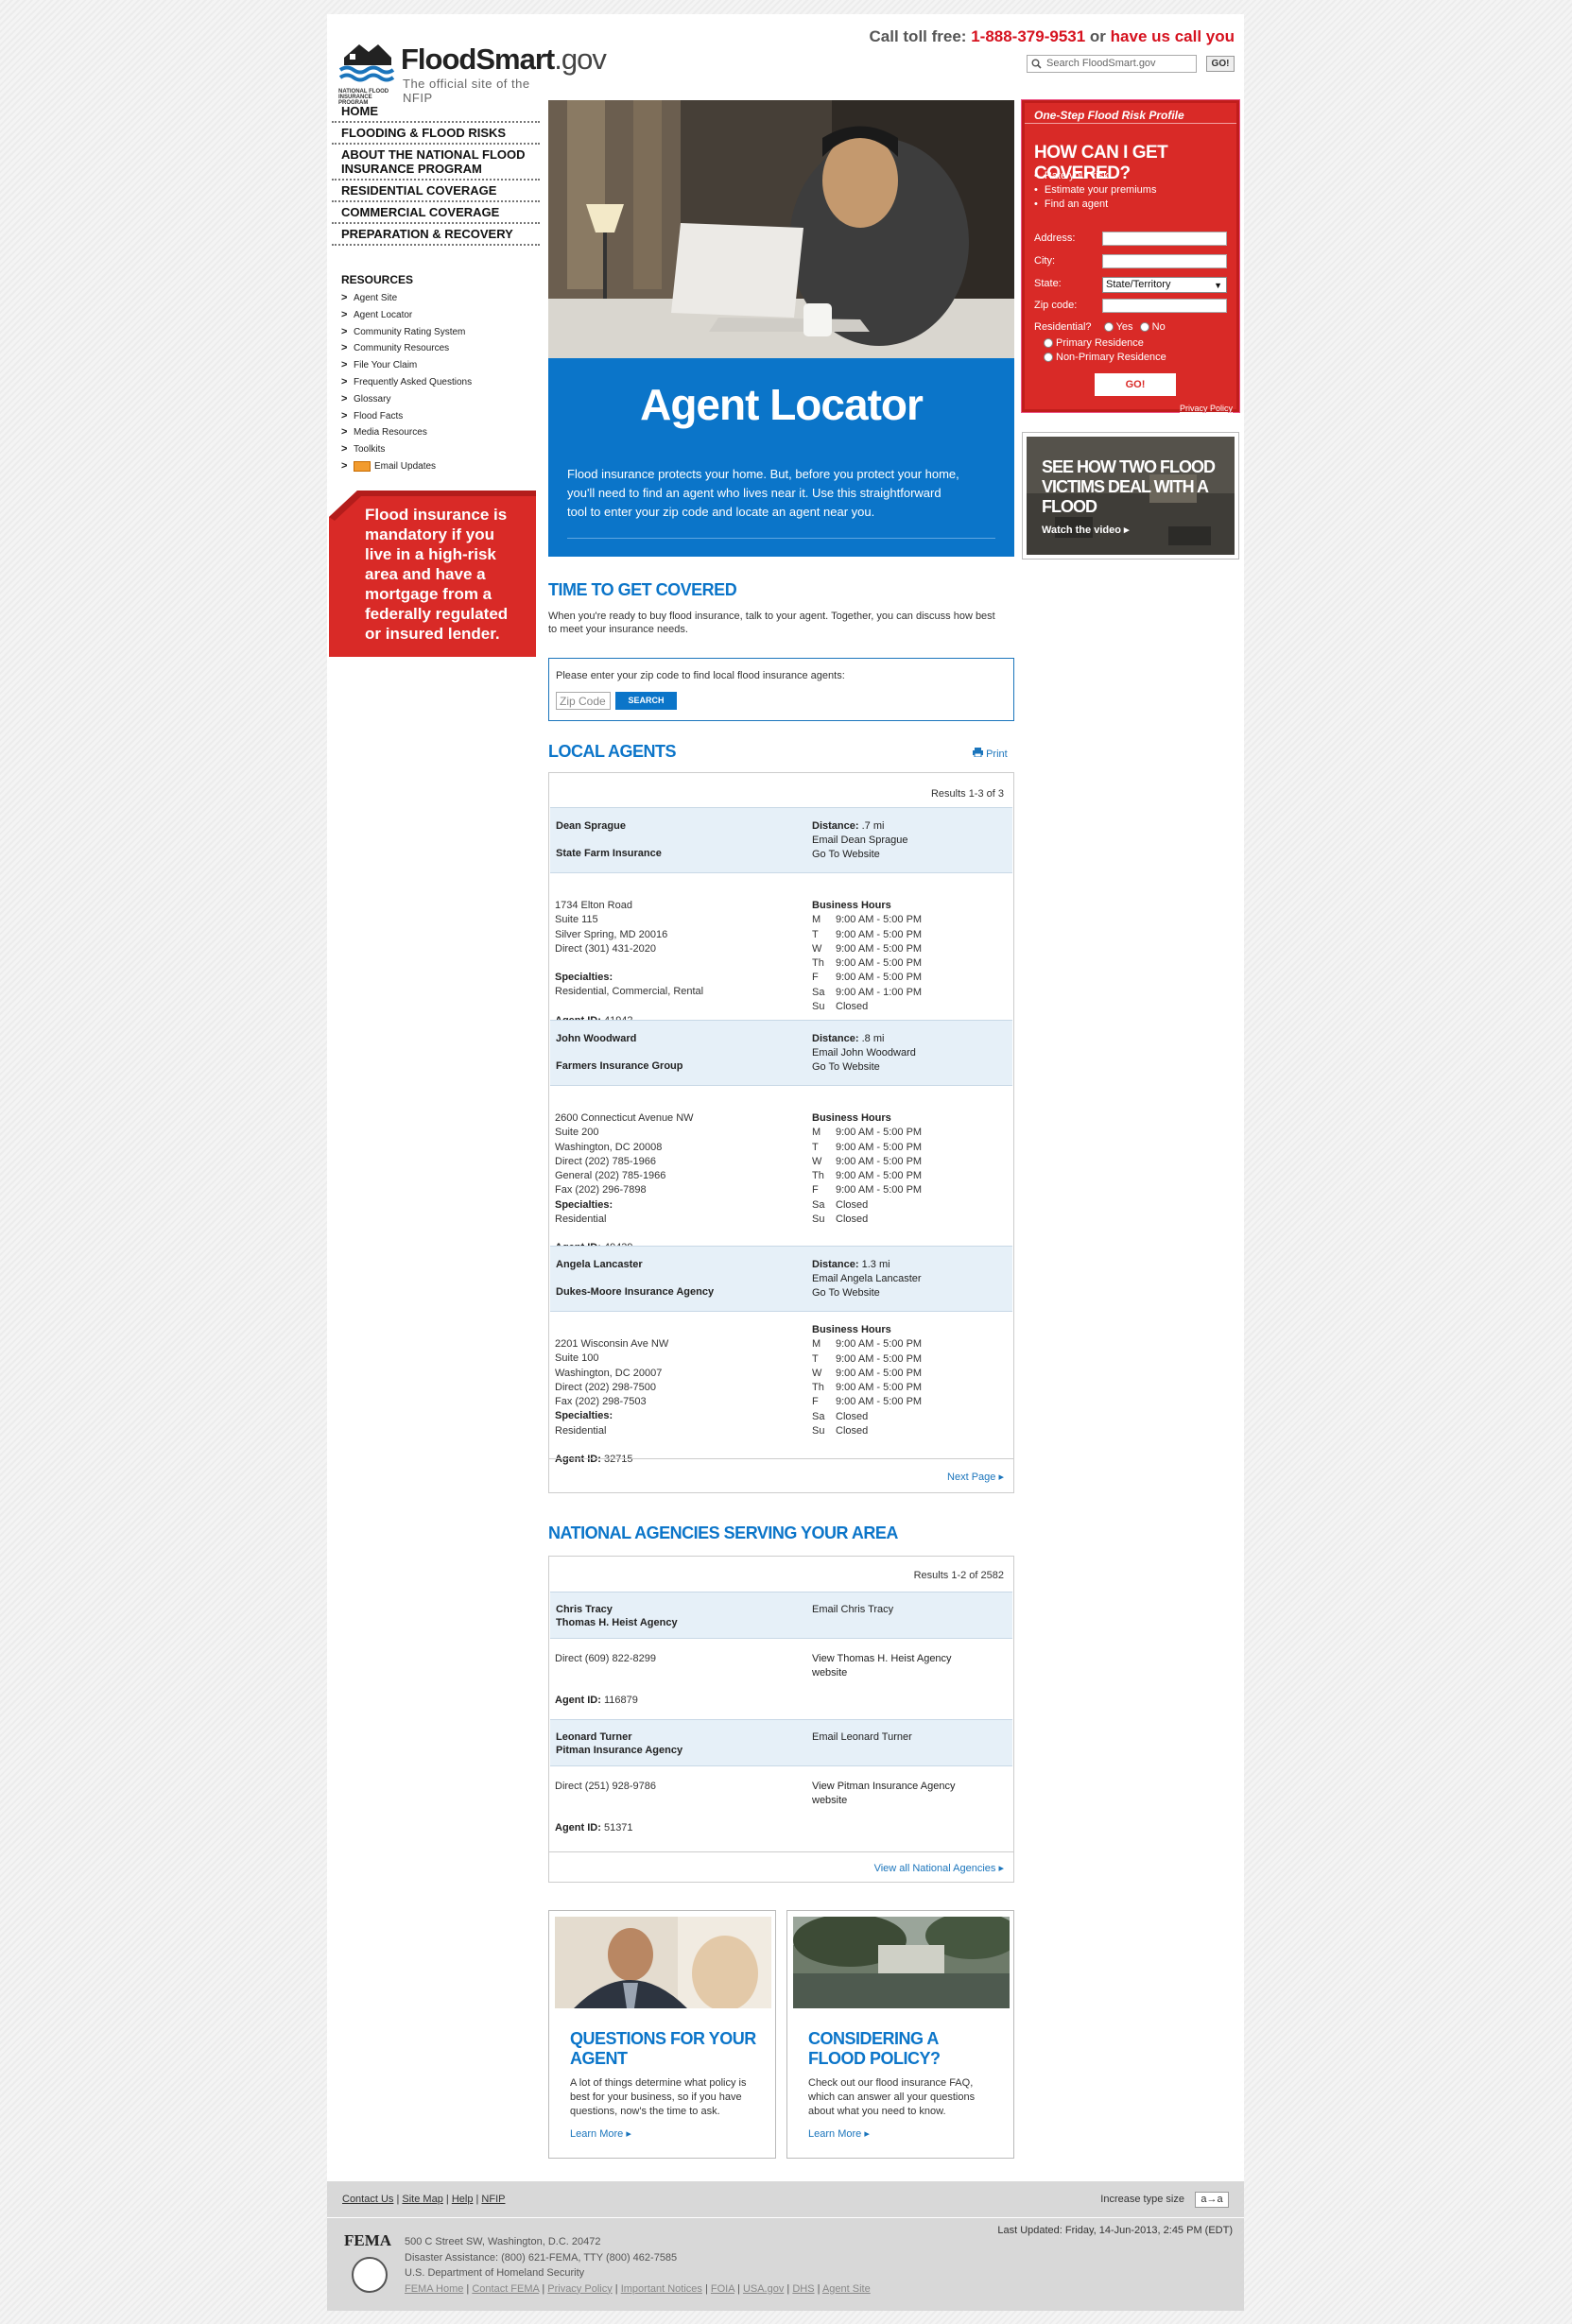 This screenshot has height=2324, width=1572. Describe the element at coordinates (436, 299) in the screenshot. I see `resource-agent-site: > Agent Site` at that location.